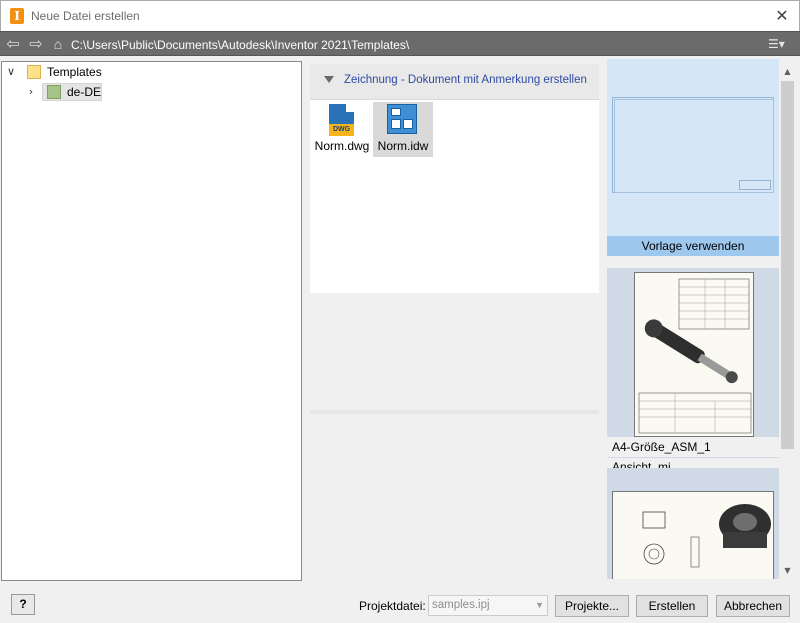 The image size is (800, 623). What do you see at coordinates (693, 145) in the screenshot?
I see `blank-sheet-thumbnail` at bounding box center [693, 145].